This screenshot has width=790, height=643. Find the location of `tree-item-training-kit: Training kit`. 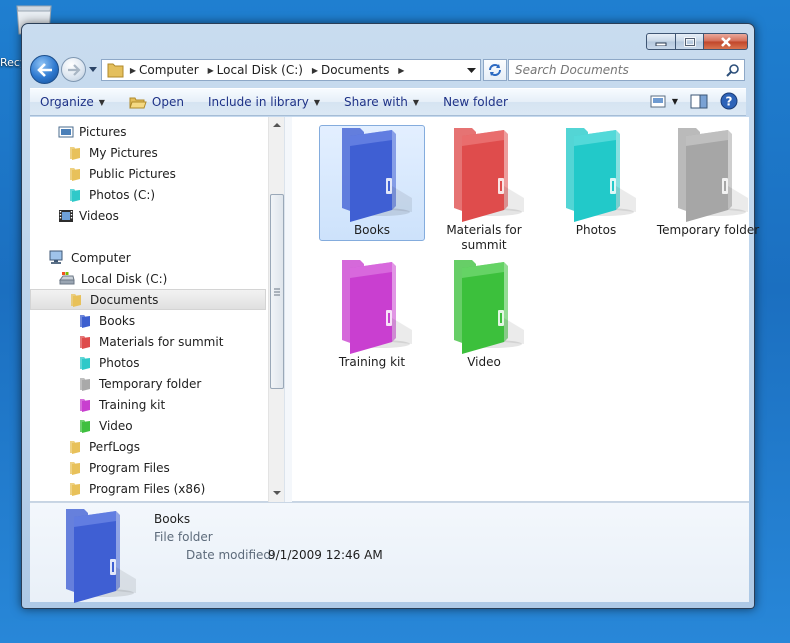

tree-item-training-kit: Training kit is located at coordinates (121, 404).